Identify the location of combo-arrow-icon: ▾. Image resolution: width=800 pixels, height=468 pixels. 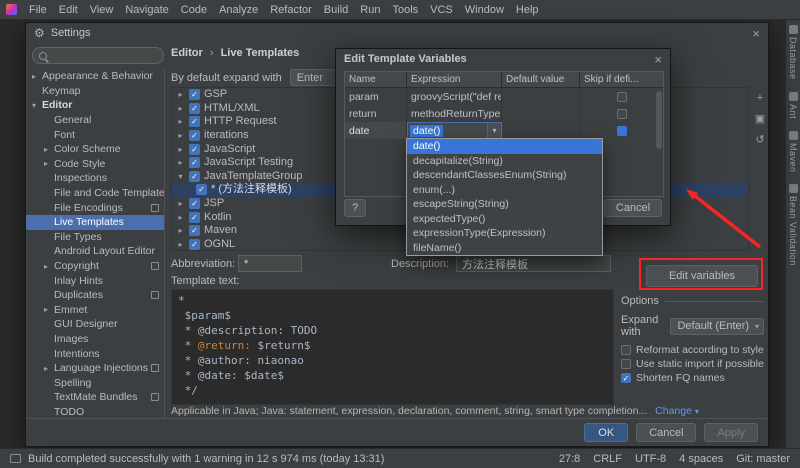
(494, 130).